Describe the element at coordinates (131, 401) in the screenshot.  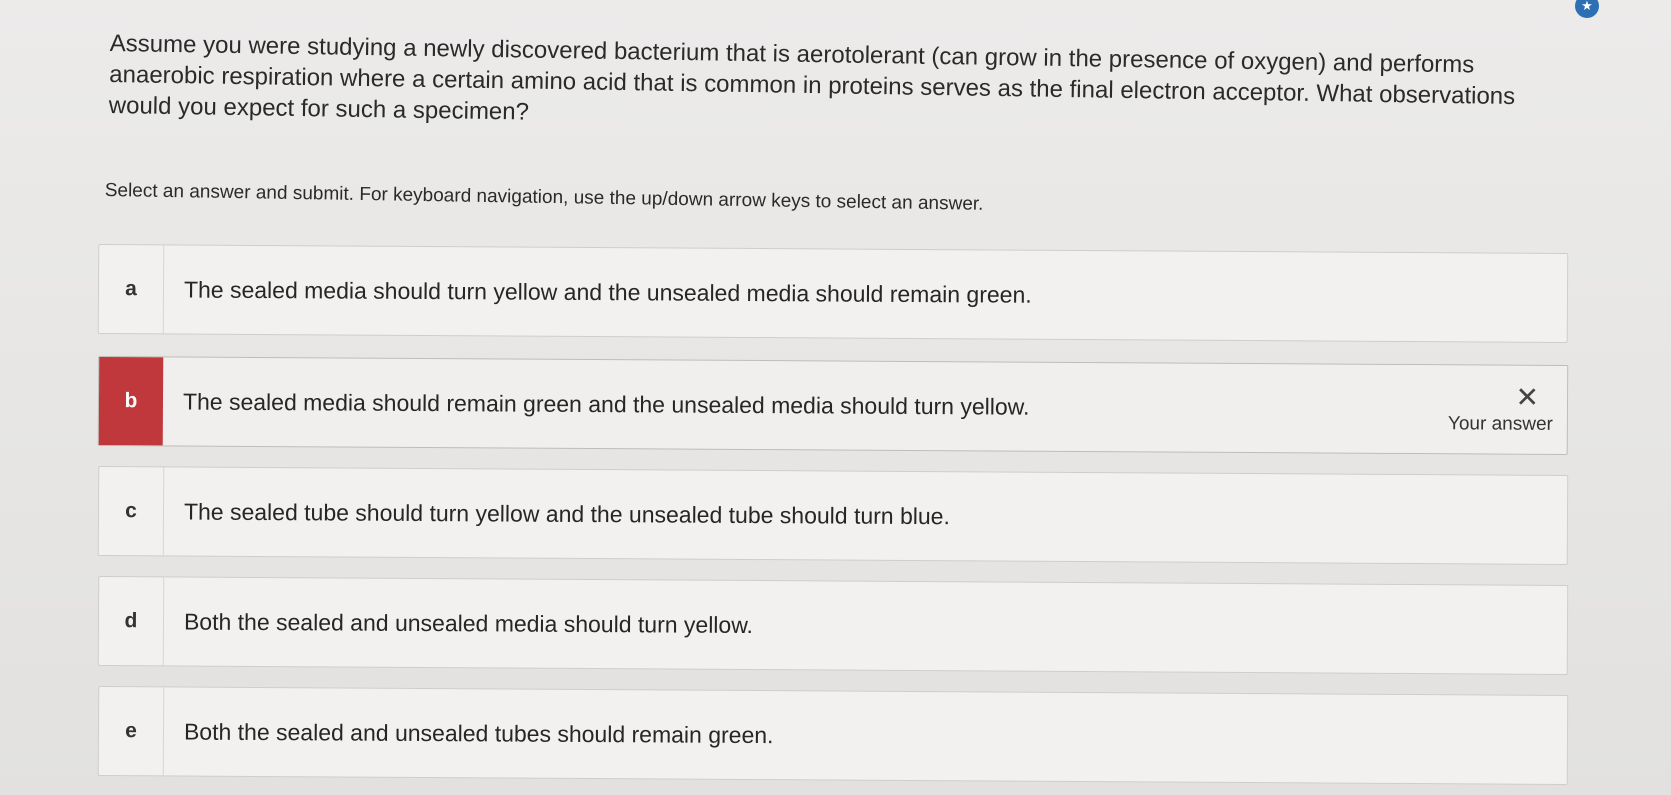
I see `option-letter: b` at that location.